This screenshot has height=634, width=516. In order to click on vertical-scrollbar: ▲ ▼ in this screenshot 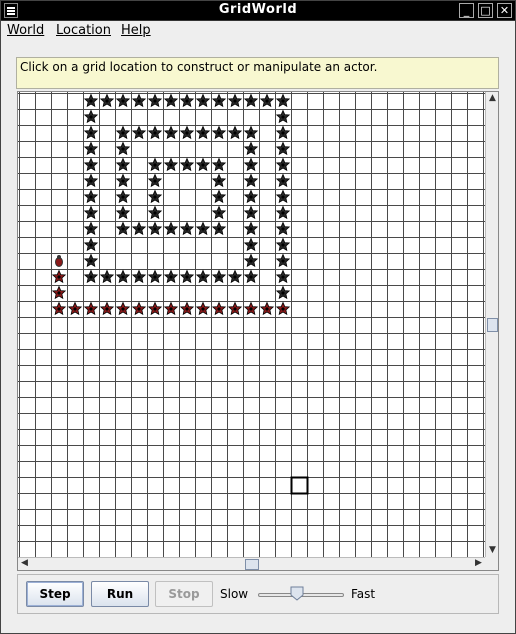, I will do `click(491, 324)`.